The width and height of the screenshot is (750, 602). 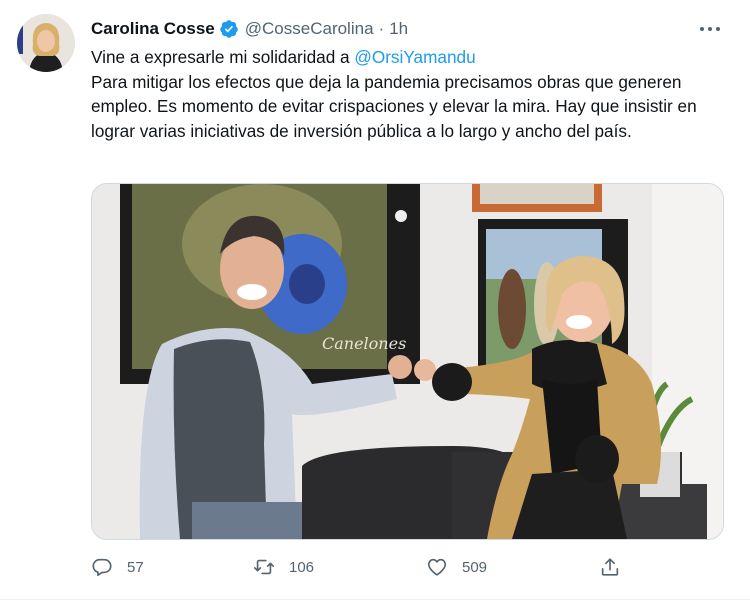 What do you see at coordinates (371, 567) in the screenshot?
I see `tweet-actions: 57 106 509` at bounding box center [371, 567].